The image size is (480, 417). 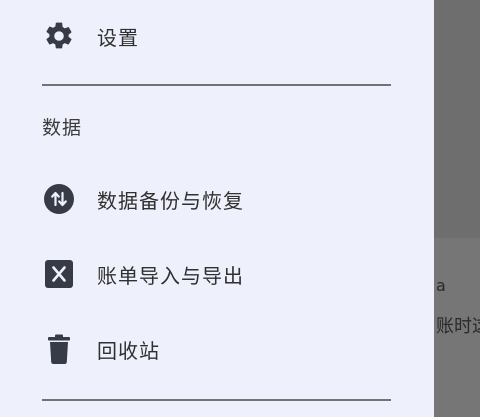 I want to click on drawer-item-import-export-label: 账单导入与导出, so click(x=170, y=275).